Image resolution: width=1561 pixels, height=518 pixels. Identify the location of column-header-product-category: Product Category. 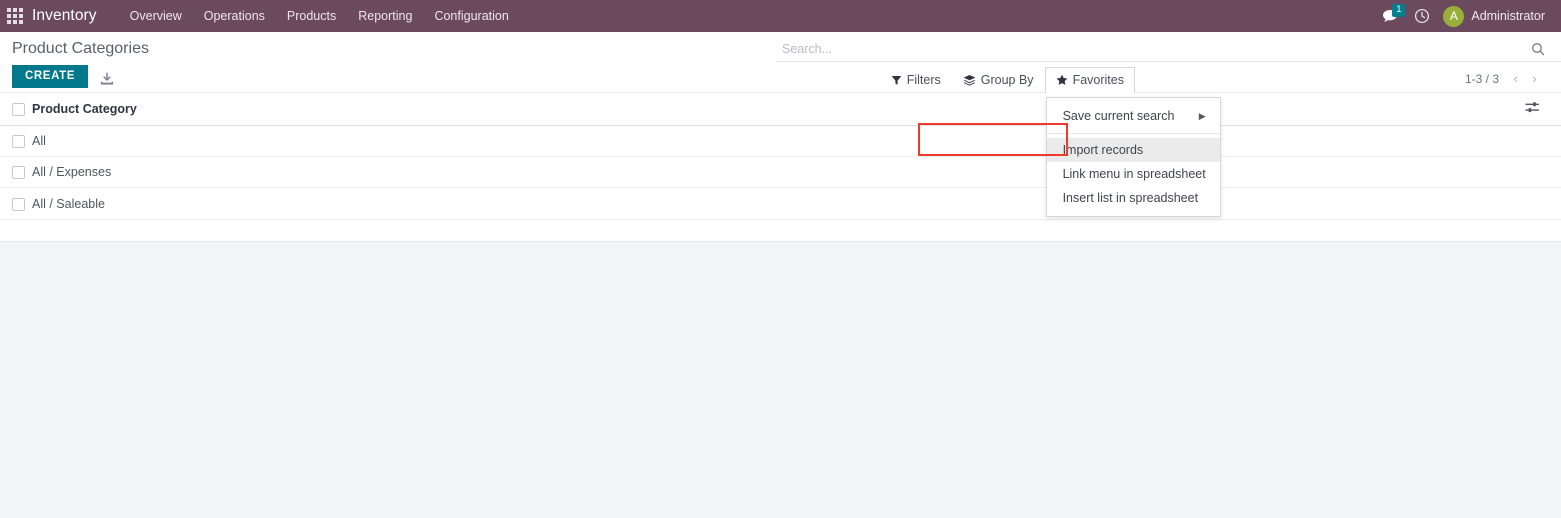
(778, 109).